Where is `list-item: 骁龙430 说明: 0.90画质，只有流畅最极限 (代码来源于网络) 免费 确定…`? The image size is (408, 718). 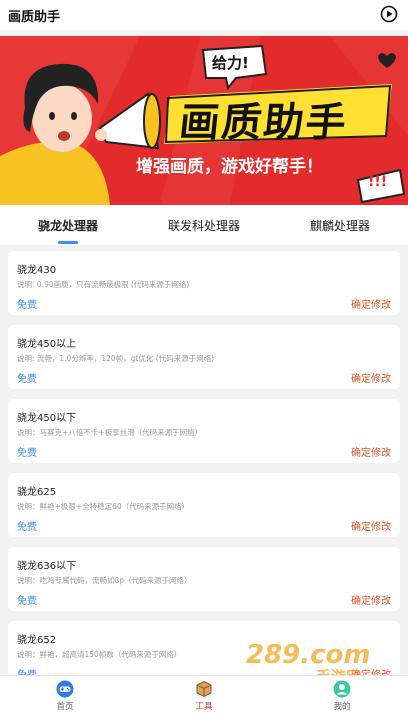
list-item: 骁龙430 说明: 0.90画质，只有流畅最极限 (代码来源于网络) 免费 确定… is located at coordinates (204, 283).